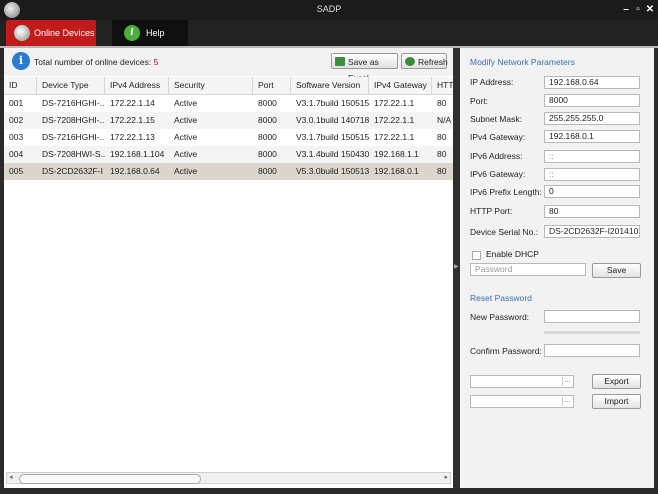 This screenshot has height=494, width=658. What do you see at coordinates (364, 68) in the screenshot?
I see `save-as-excel-button: Save as Excel` at bounding box center [364, 68].